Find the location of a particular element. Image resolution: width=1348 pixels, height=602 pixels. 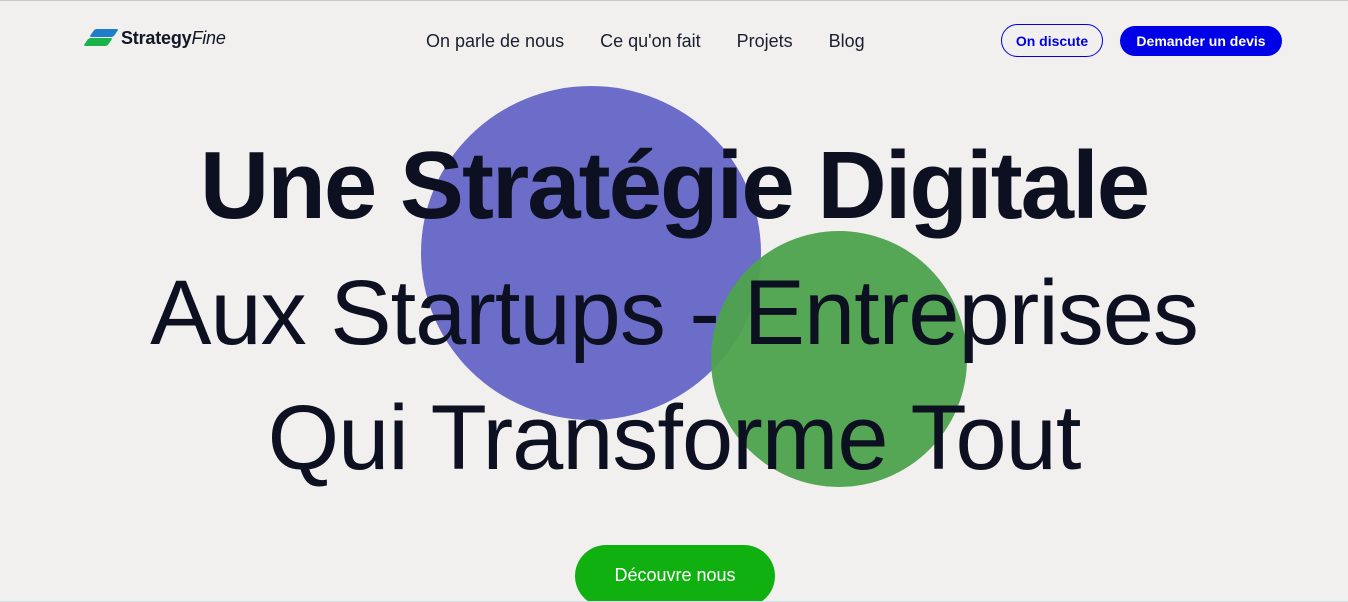

brand-logo: StrategyFine is located at coordinates (154, 38).